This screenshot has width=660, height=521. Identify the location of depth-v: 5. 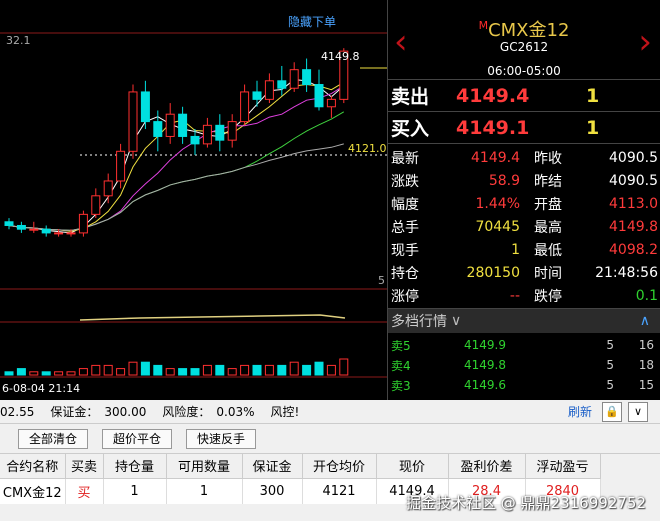
(610, 365).